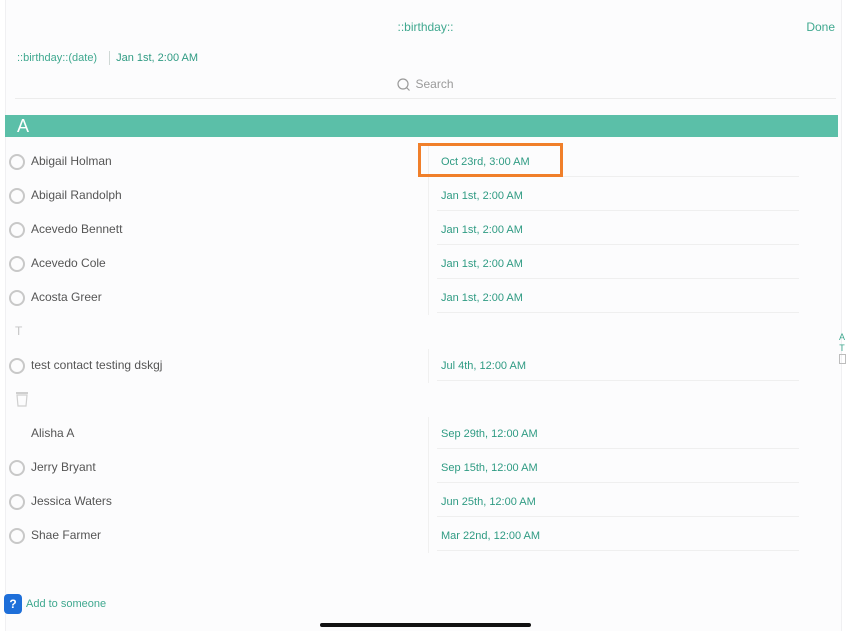 The height and width of the screenshot is (631, 851). Describe the element at coordinates (66, 604) in the screenshot. I see `add-to-someone-label: Add to someone` at that location.